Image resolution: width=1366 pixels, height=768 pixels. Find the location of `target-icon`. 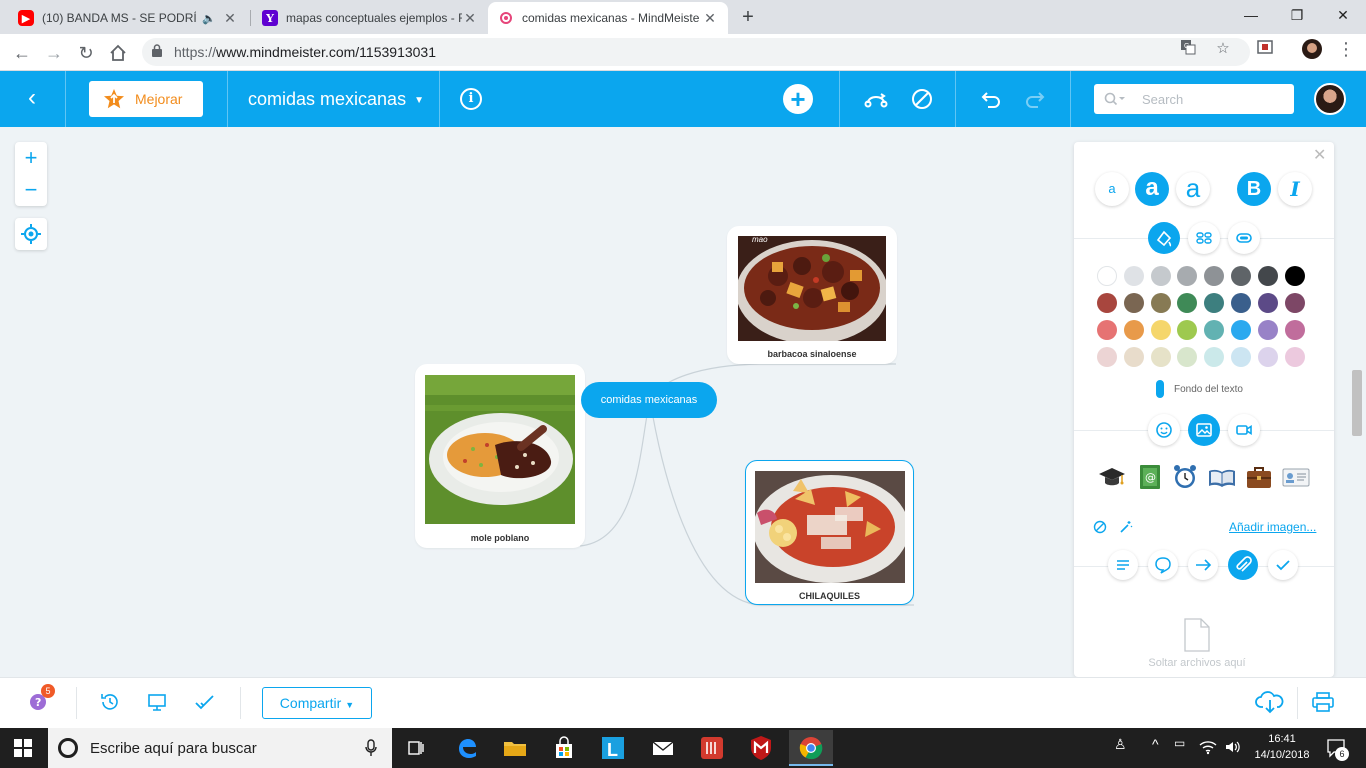

target-icon is located at coordinates (31, 234).